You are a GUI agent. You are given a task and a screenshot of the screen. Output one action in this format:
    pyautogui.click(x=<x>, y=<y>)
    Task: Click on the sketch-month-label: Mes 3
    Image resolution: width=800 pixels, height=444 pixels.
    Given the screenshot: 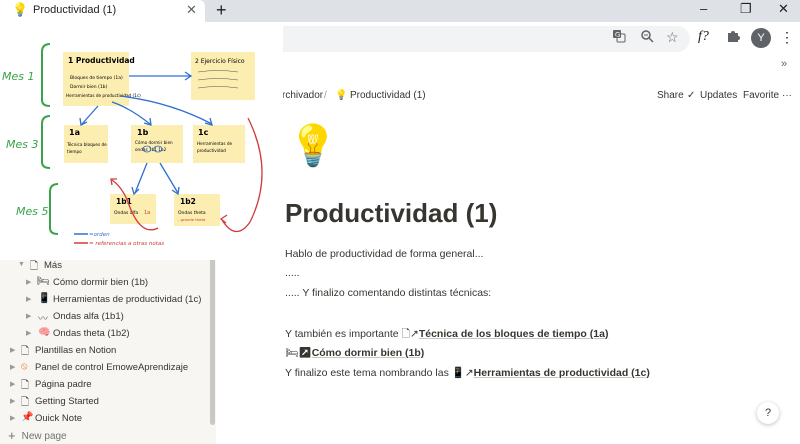 What is the action you would take?
    pyautogui.click(x=22, y=144)
    